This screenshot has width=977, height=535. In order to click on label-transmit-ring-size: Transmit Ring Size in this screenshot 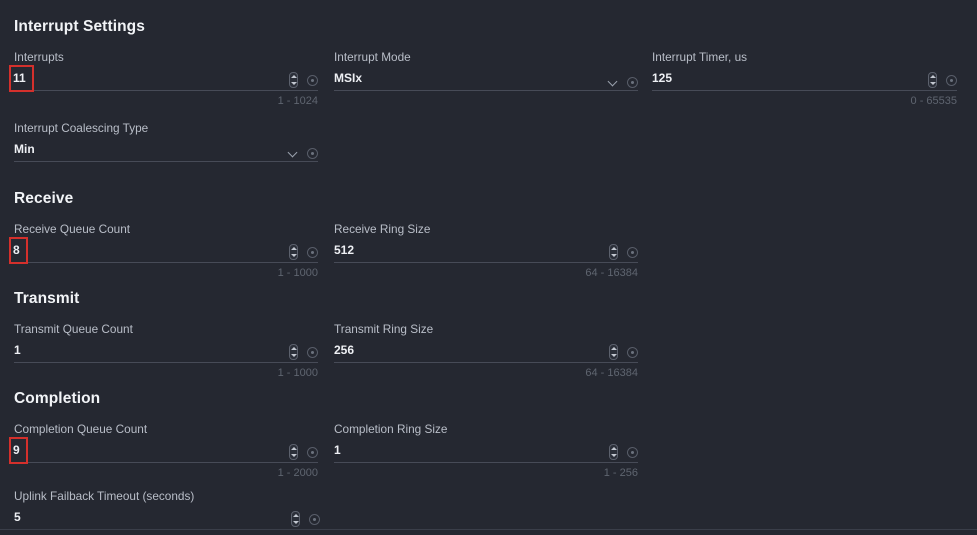, I will do `click(384, 329)`.